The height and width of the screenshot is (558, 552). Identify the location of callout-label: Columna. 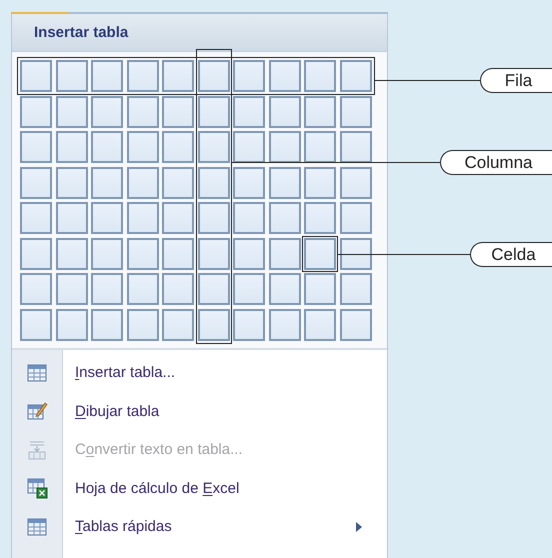
(496, 162).